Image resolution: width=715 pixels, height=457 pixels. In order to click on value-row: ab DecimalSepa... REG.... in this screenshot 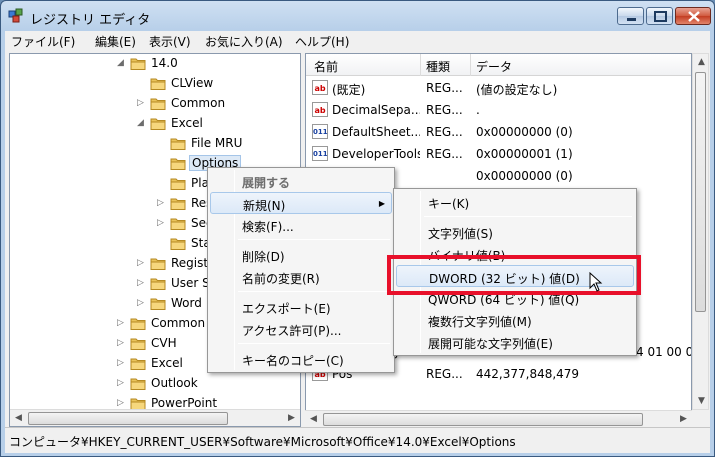, I will do `click(498, 110)`.